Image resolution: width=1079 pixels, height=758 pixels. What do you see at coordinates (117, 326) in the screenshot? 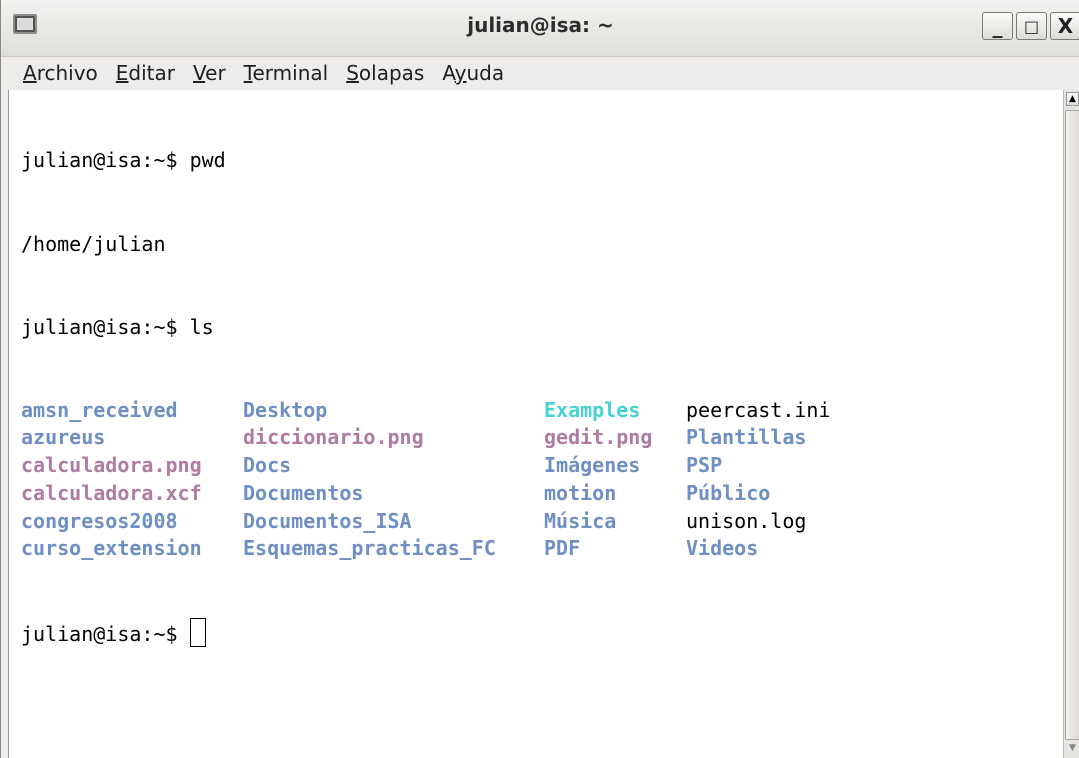
I see `terminal-line: julian@isa:~$ ls` at bounding box center [117, 326].